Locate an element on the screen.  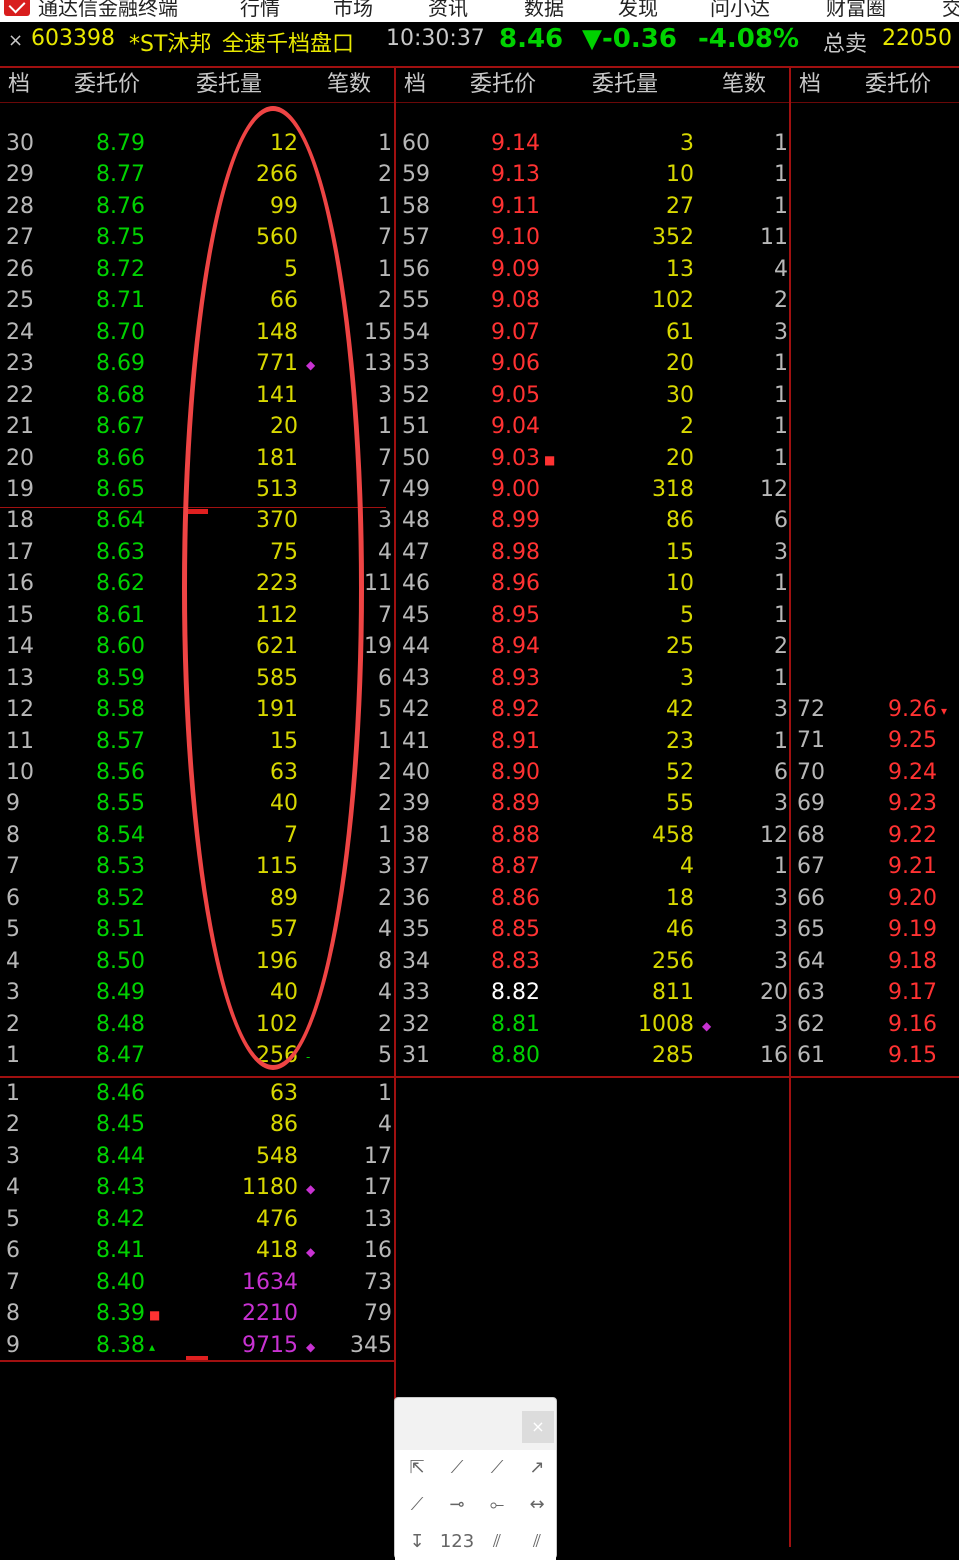
ray-icon: ↗ is located at coordinates (537, 1468).